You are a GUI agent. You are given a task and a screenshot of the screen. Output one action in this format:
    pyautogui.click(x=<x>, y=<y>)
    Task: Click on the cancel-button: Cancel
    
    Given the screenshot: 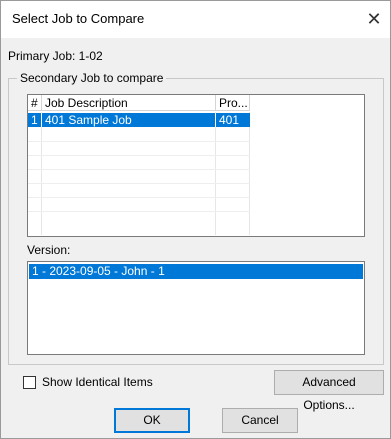 What is the action you would take?
    pyautogui.click(x=260, y=420)
    